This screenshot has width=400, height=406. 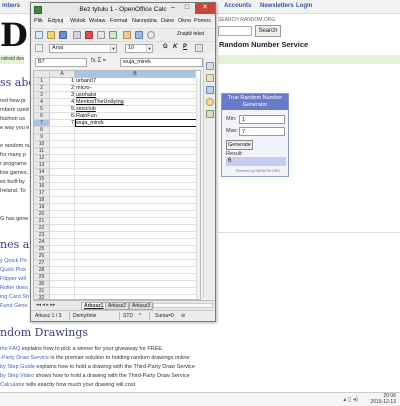 What do you see at coordinates (42, 88) in the screenshot?
I see `row-header: 2` at bounding box center [42, 88].